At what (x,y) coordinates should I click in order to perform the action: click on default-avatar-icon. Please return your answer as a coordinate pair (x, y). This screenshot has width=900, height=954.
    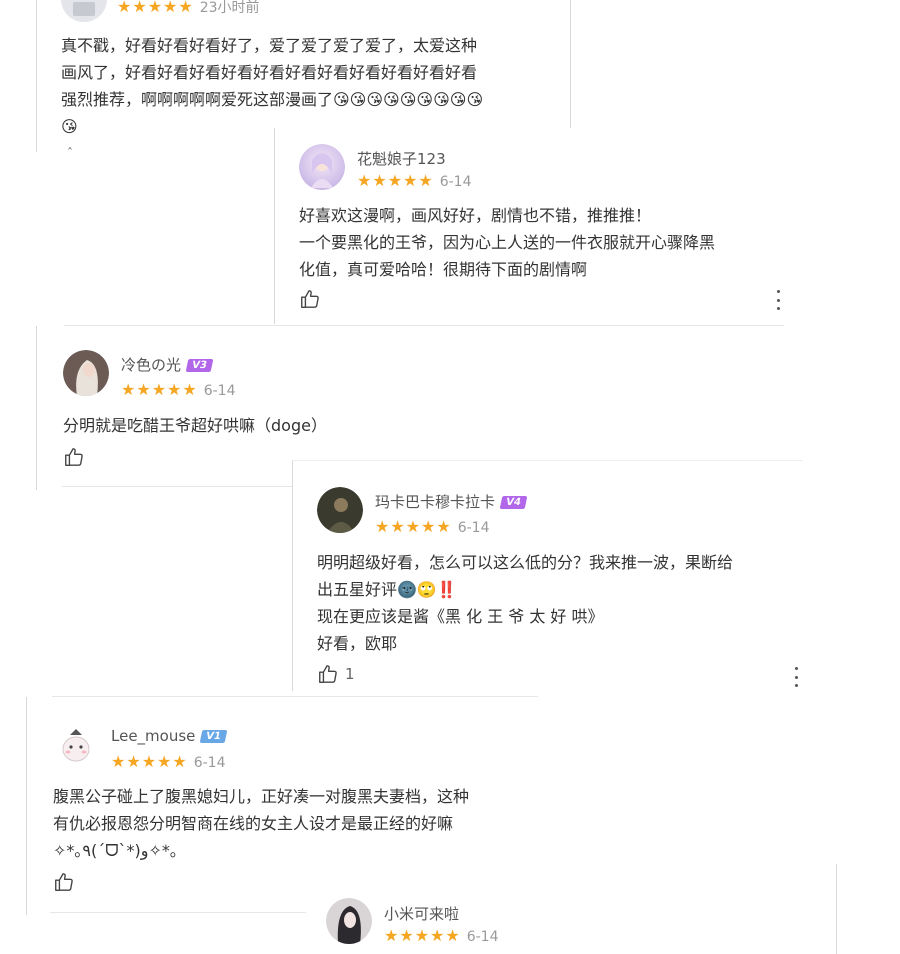
    Looking at the image, I should click on (84, 11).